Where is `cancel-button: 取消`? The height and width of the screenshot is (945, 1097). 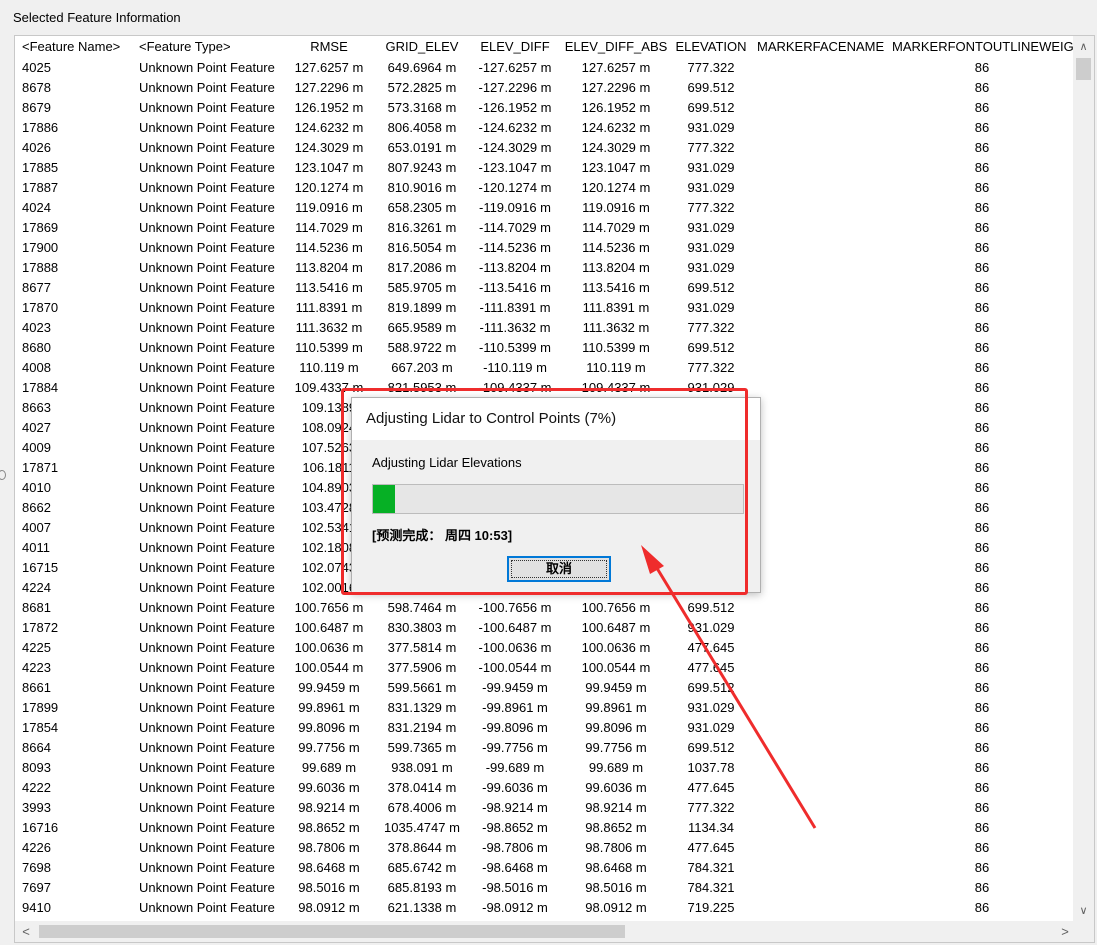
cancel-button: 取消 is located at coordinates (559, 569).